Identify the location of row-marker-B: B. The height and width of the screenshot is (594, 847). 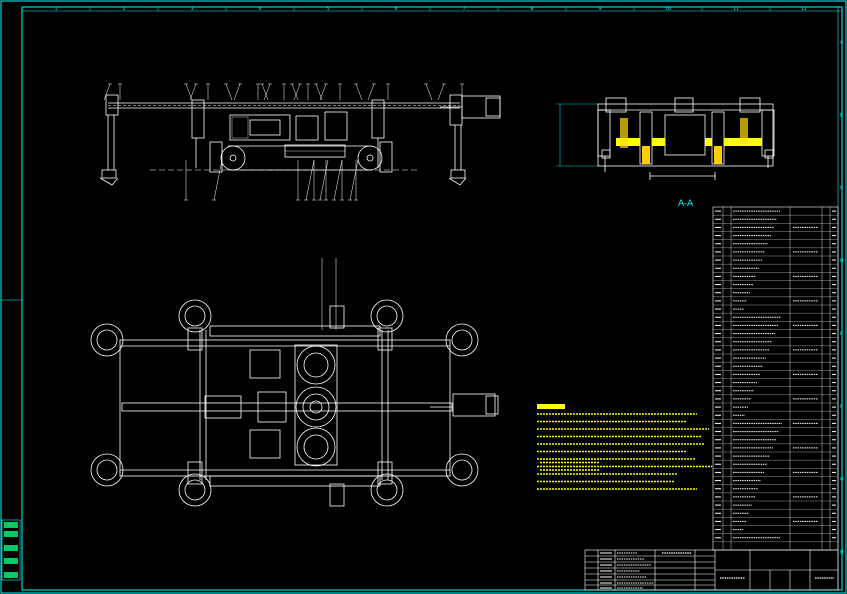
(841, 115).